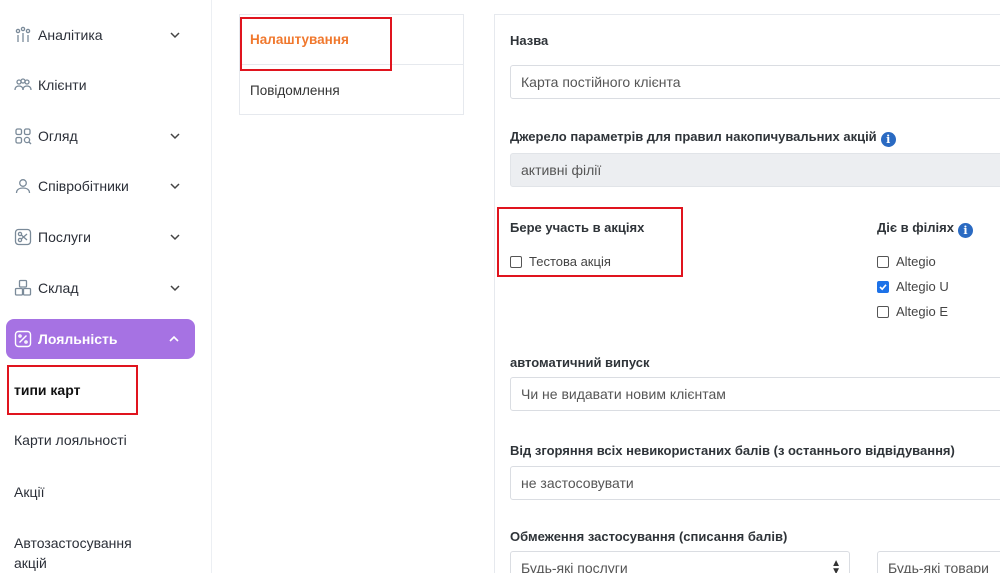  I want to click on services-value: Будь-які послуги, so click(574, 566).